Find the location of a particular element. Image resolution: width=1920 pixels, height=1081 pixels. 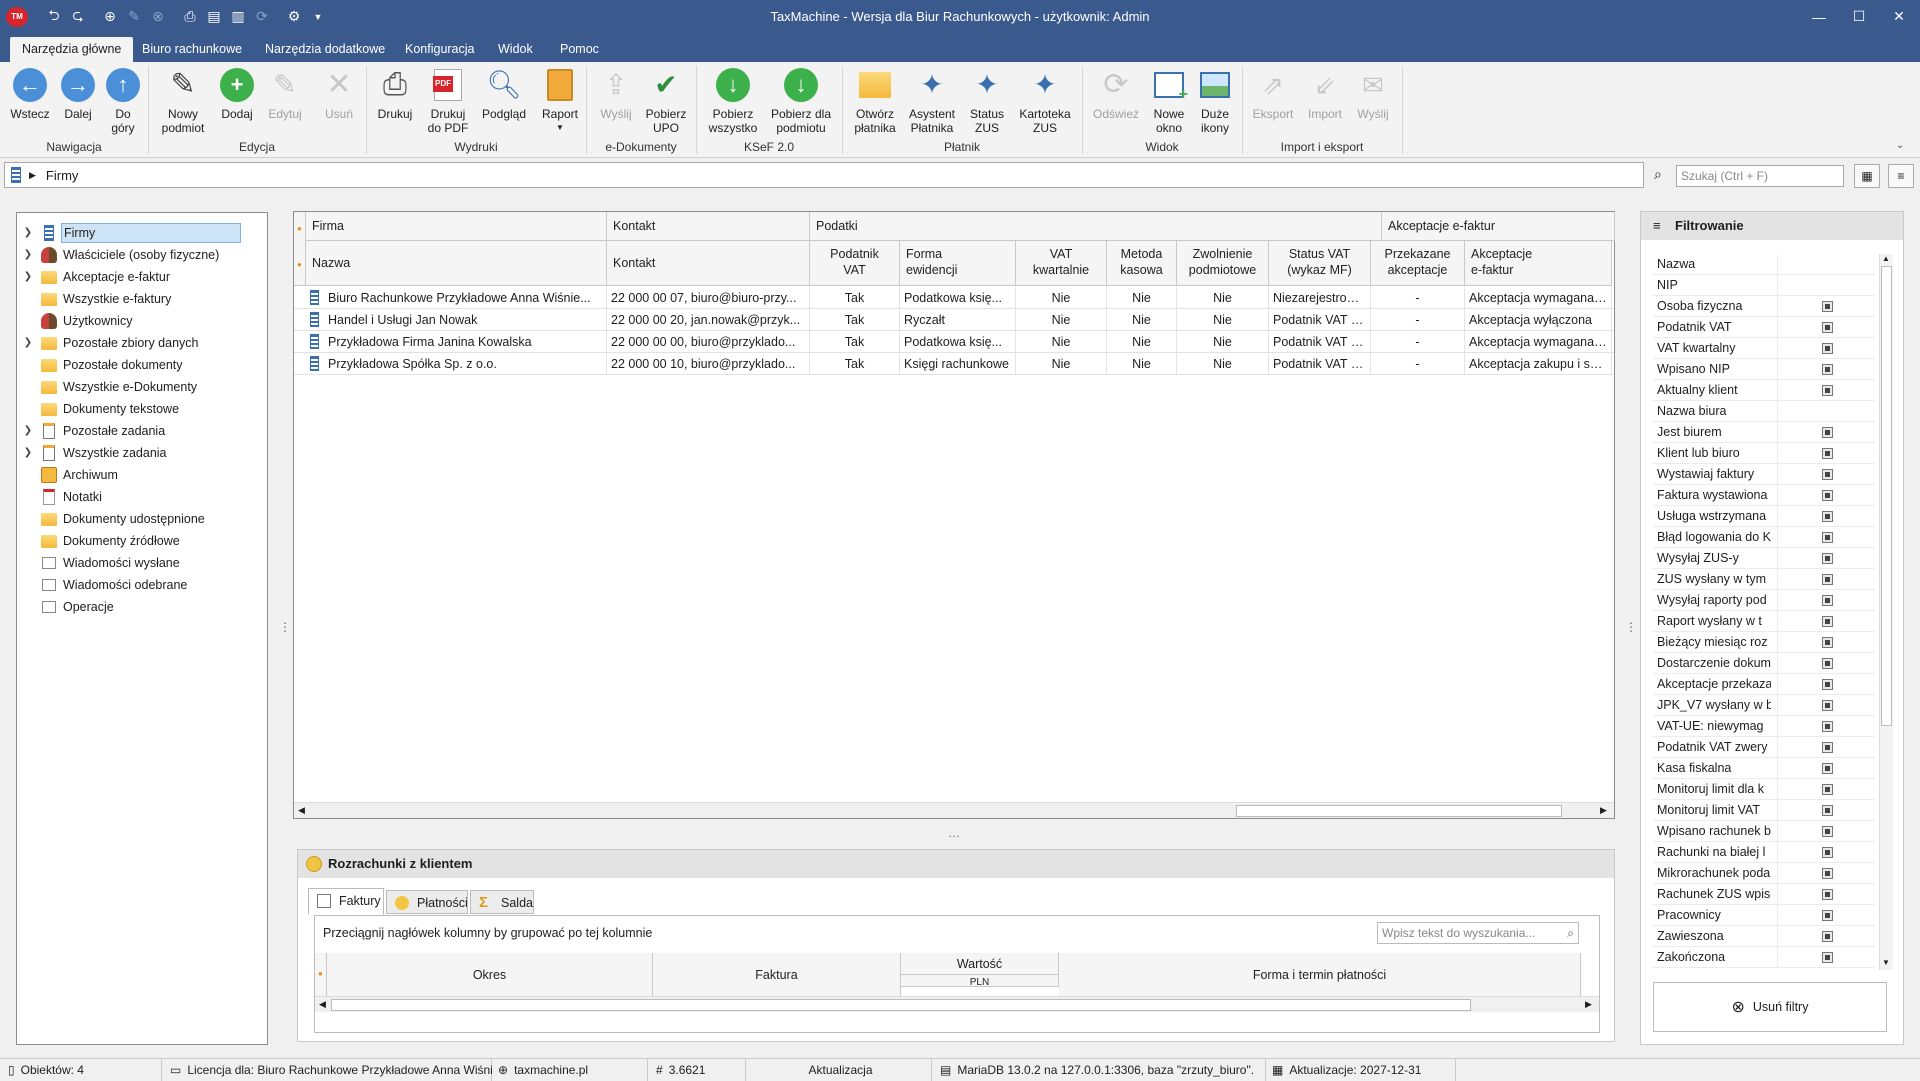

column-header: Forma ewidencji is located at coordinates (958, 263).